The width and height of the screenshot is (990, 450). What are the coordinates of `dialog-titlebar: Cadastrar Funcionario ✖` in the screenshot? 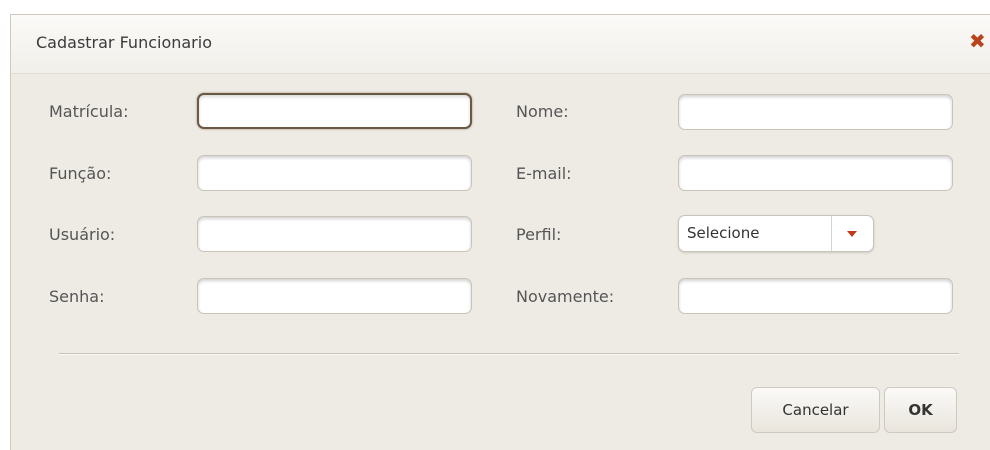 It's located at (500, 44).